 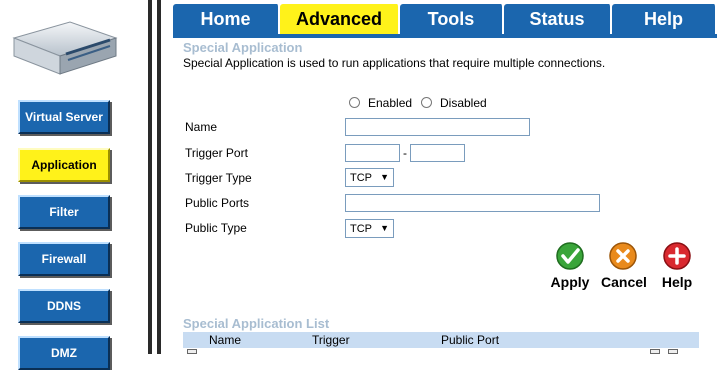 I want to click on plus-icon, so click(x=677, y=256).